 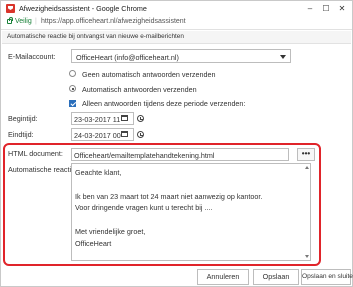 What do you see at coordinates (276, 277) in the screenshot?
I see `save-button: Opslaan` at bounding box center [276, 277].